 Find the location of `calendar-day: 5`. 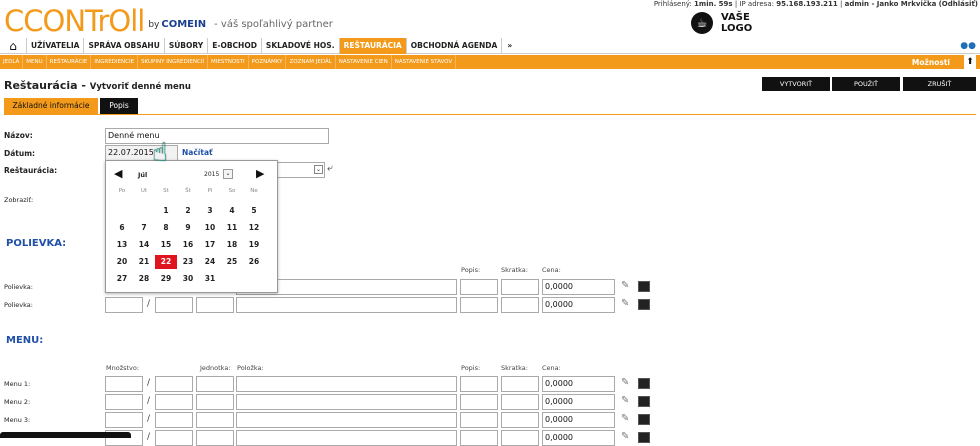

calendar-day: 5 is located at coordinates (254, 211).